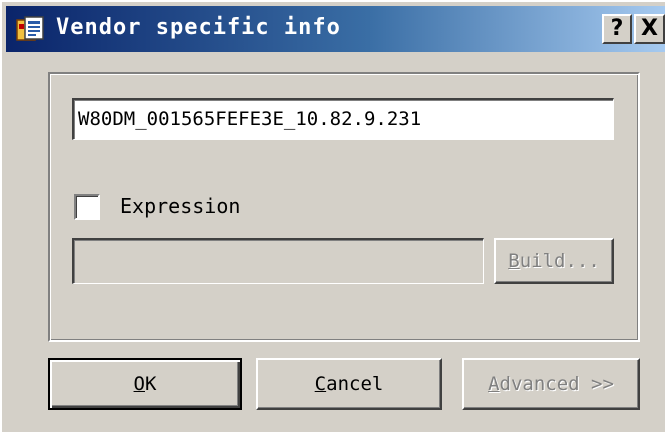 Image resolution: width=665 pixels, height=432 pixels. What do you see at coordinates (198, 27) in the screenshot?
I see `window-title: Vendor specific info` at bounding box center [198, 27].